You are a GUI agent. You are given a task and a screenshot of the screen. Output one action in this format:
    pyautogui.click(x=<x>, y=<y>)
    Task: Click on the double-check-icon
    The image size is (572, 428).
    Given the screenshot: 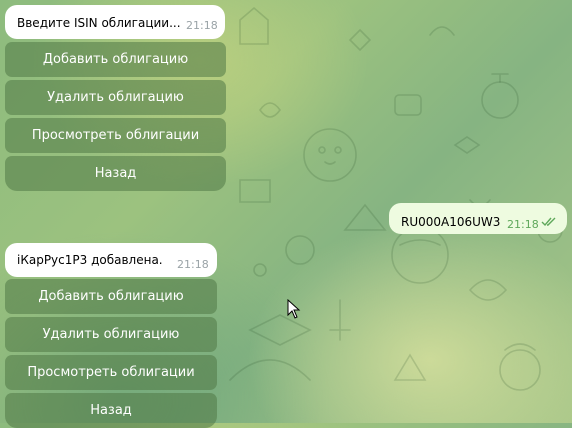 What is the action you would take?
    pyautogui.click(x=548, y=222)
    